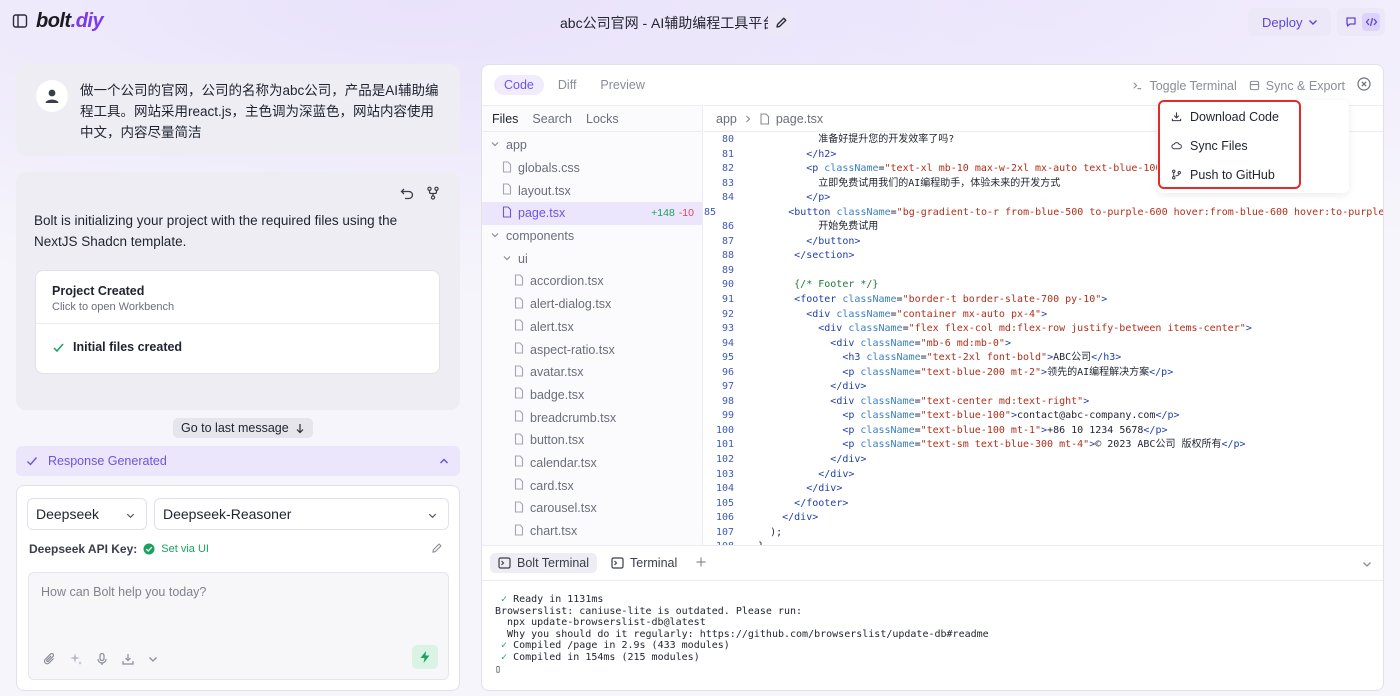  Describe the element at coordinates (592, 531) in the screenshot. I see `file-item: chart.tsx` at that location.